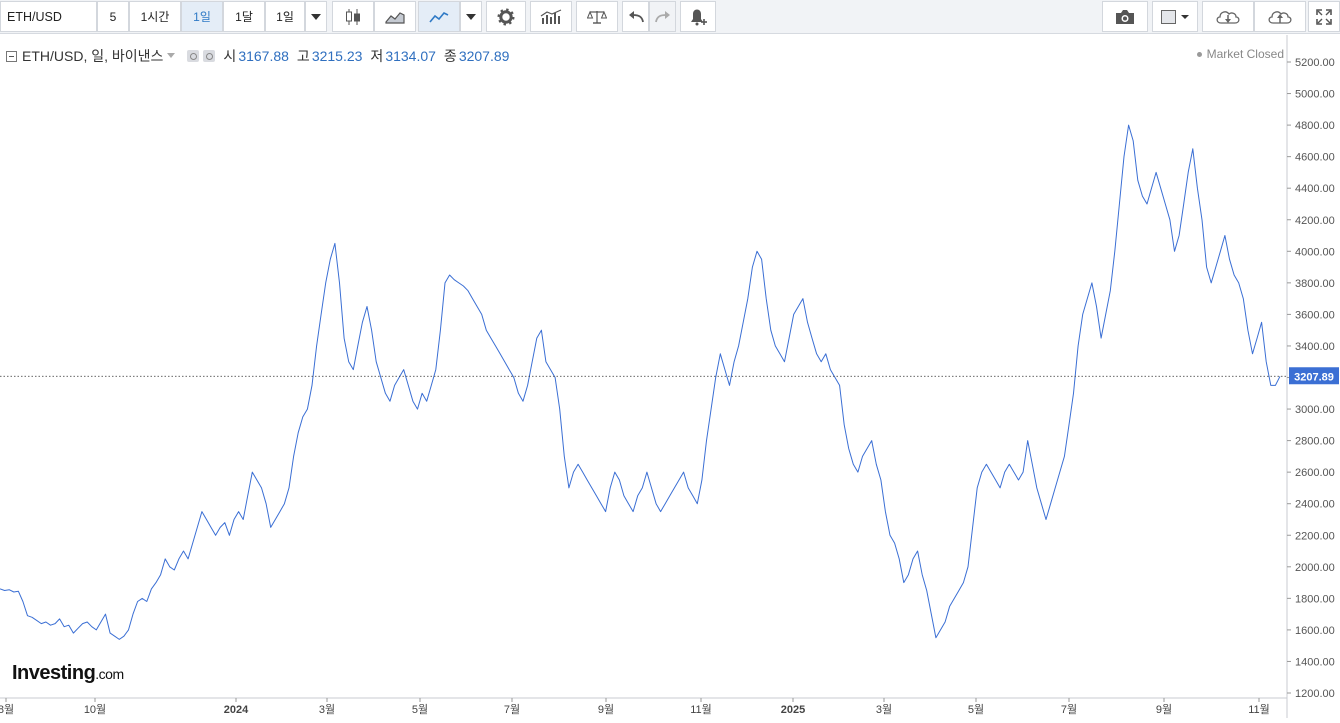 This screenshot has width=1340, height=723. I want to click on x-tick-label: 10월, so click(95, 709).